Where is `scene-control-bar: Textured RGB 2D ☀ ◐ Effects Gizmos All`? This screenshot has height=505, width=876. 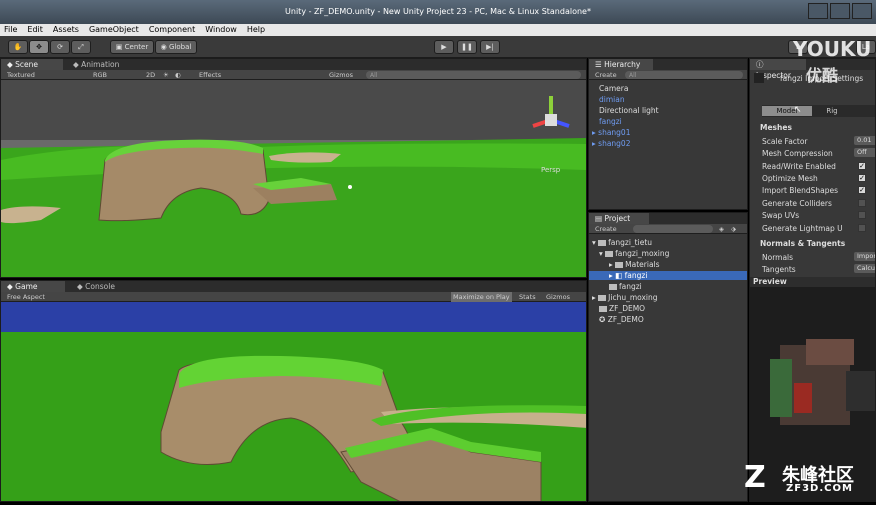 scene-control-bar: Textured RGB 2D ☀ ◐ Effects Gizmos All is located at coordinates (293, 75).